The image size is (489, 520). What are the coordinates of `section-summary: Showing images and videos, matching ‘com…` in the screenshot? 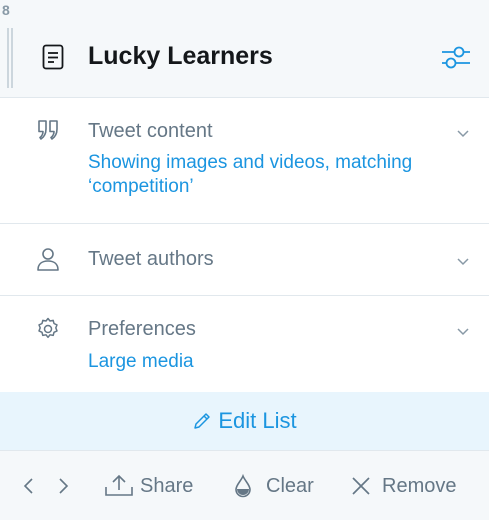 It's located at (250, 174).